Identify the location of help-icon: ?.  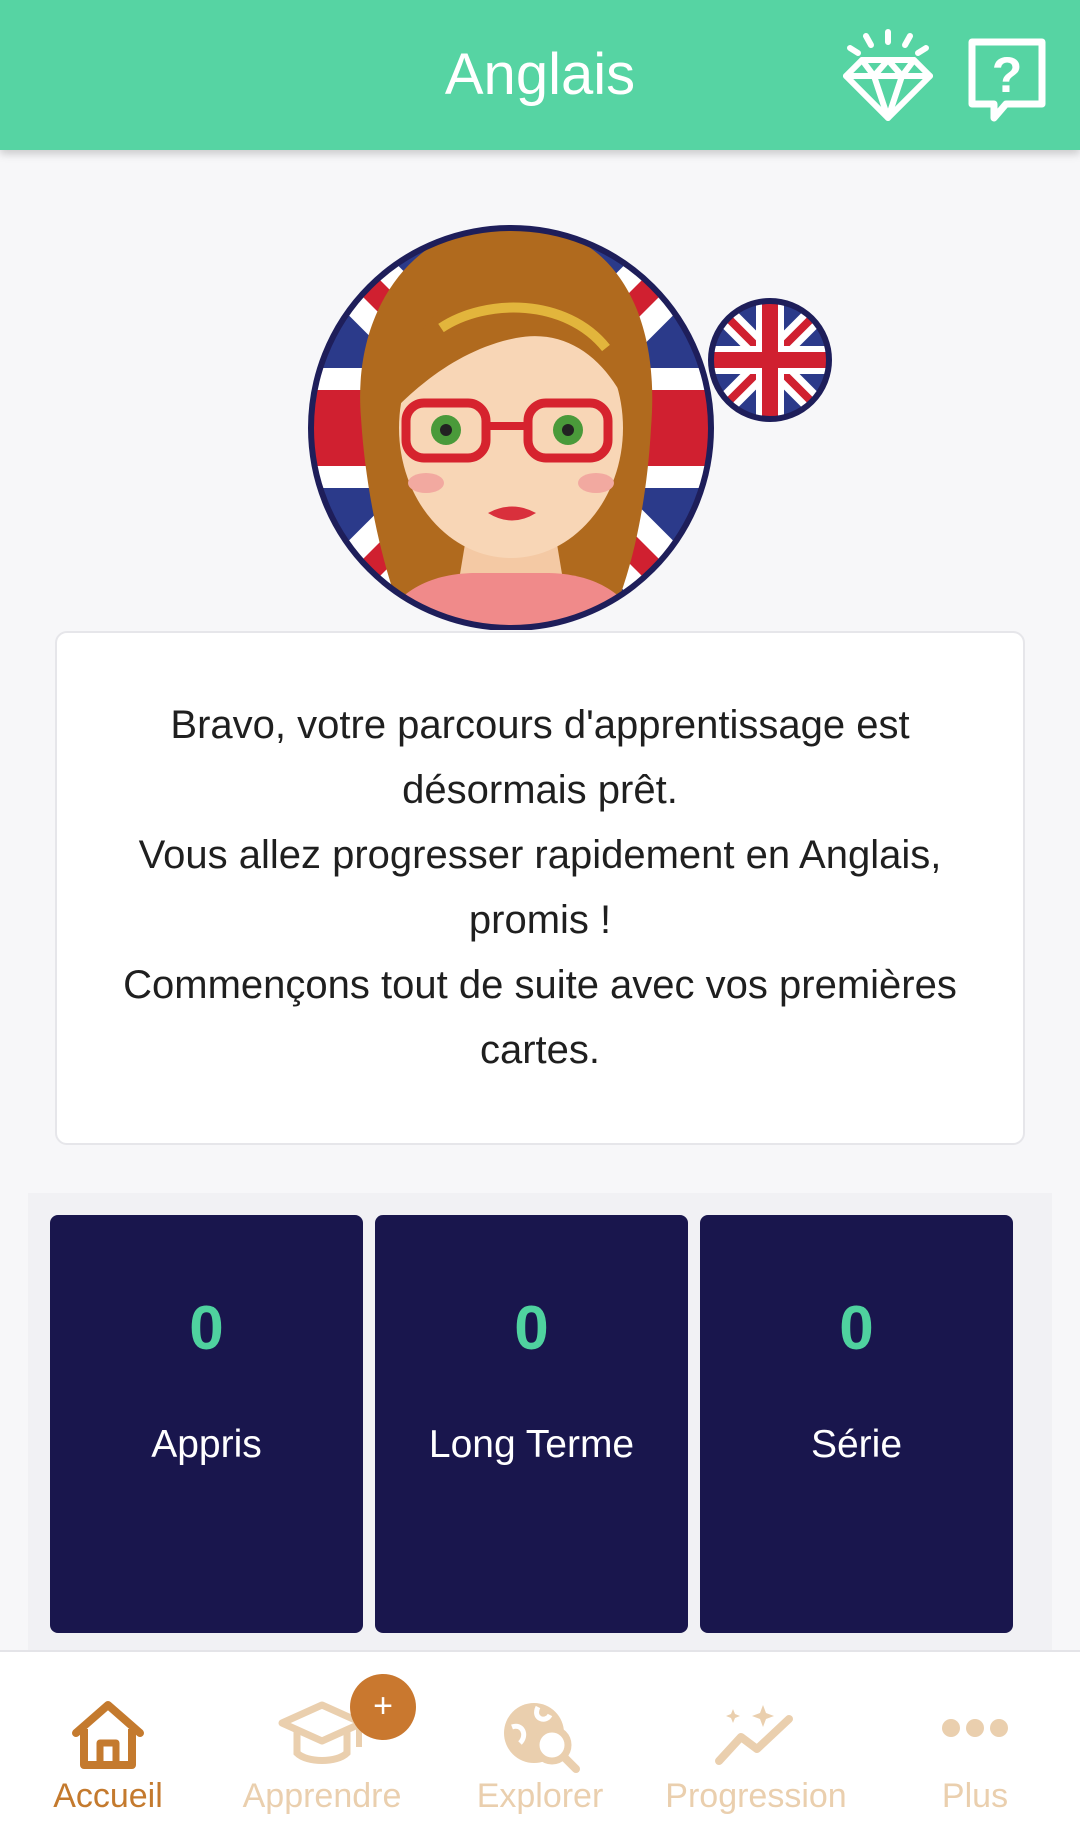
(1007, 86).